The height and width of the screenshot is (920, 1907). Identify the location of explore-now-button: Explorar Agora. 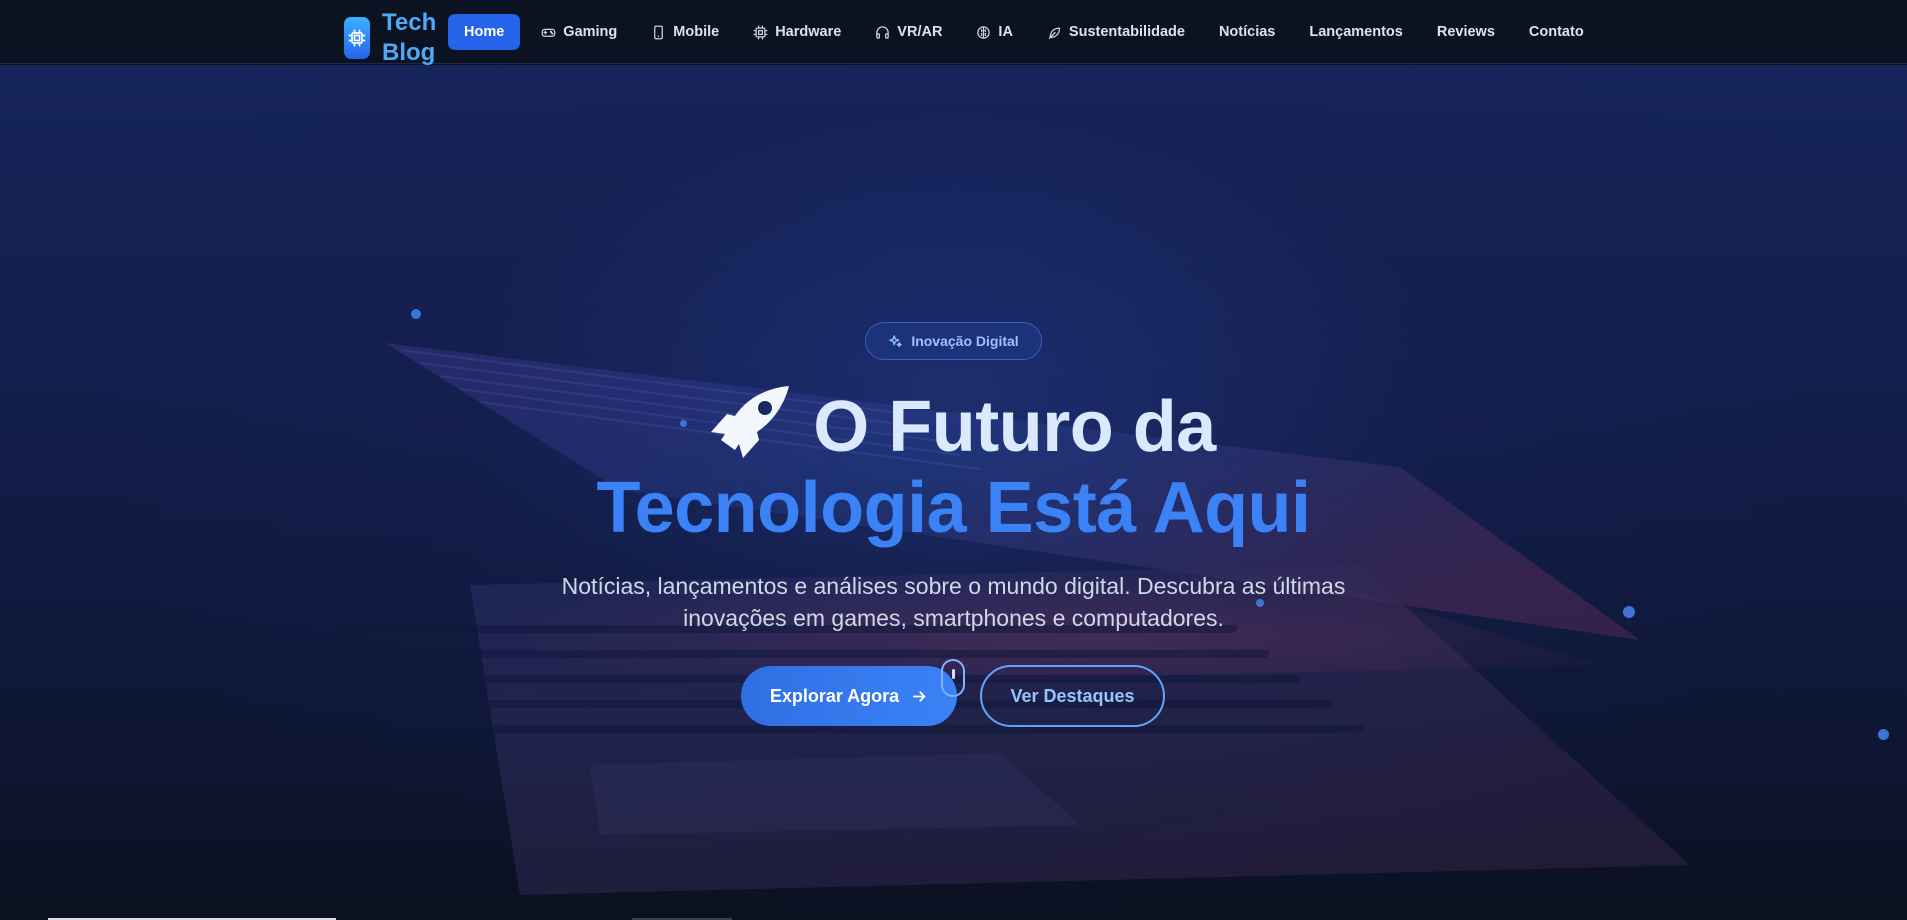
(849, 696).